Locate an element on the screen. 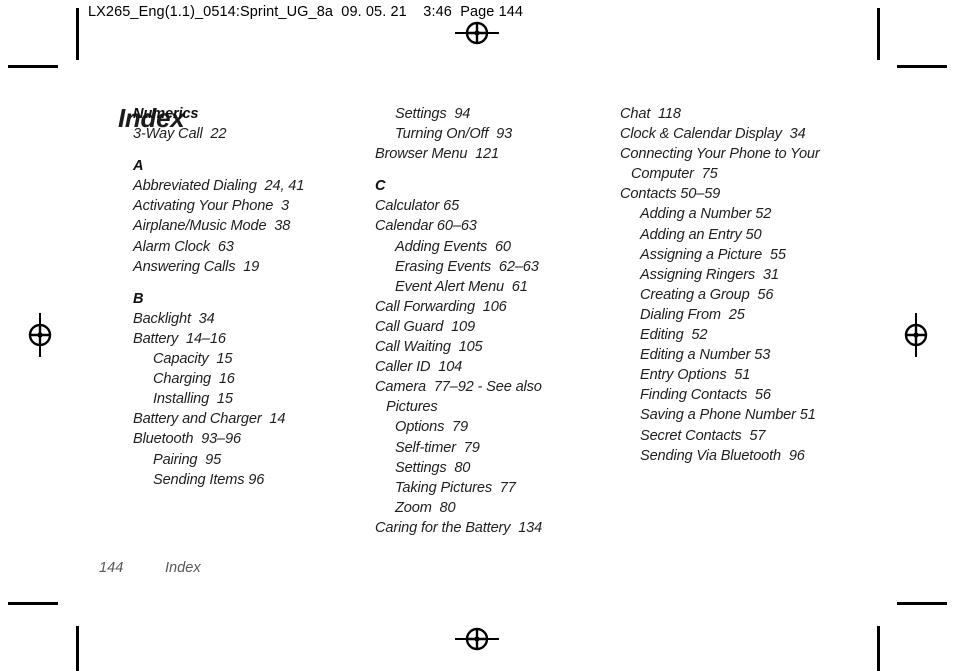 The image size is (954, 671). index-entry: Browser Menu 121 is located at coordinates (437, 154).